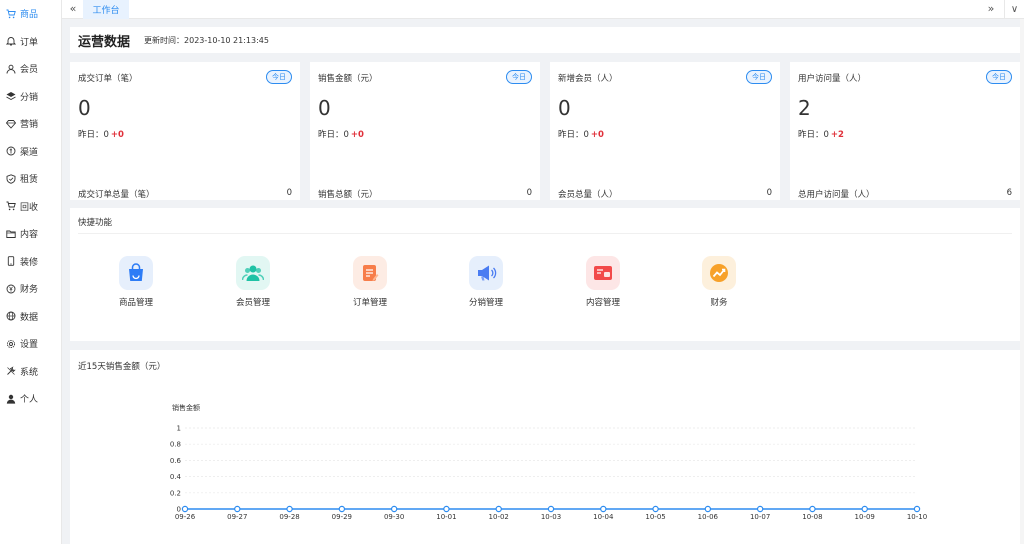 This screenshot has width=1024, height=544. Describe the element at coordinates (348, 79) in the screenshot. I see `card-title: 销售金额（元）` at that location.